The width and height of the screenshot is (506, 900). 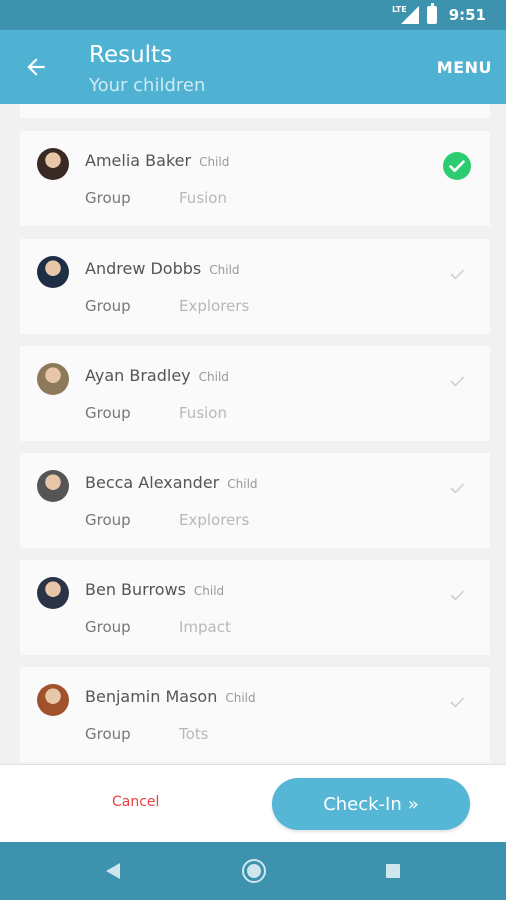 I want to click on child-name: Ben Burrows, so click(x=135, y=589).